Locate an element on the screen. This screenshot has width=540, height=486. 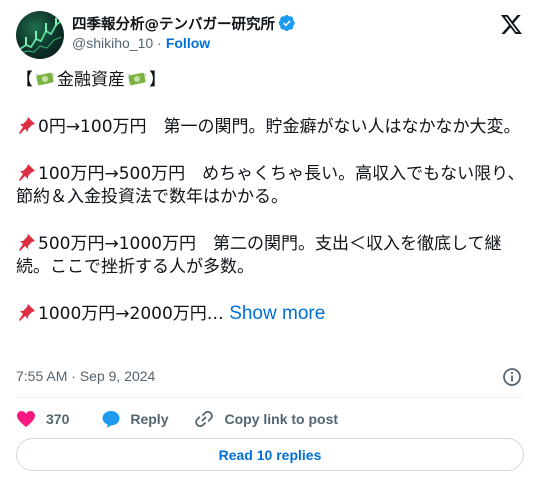
paragraph-1-text: 0円→100万円 第一の関門。貯金癖がない人はなかなか大変。 is located at coordinates (279, 127).